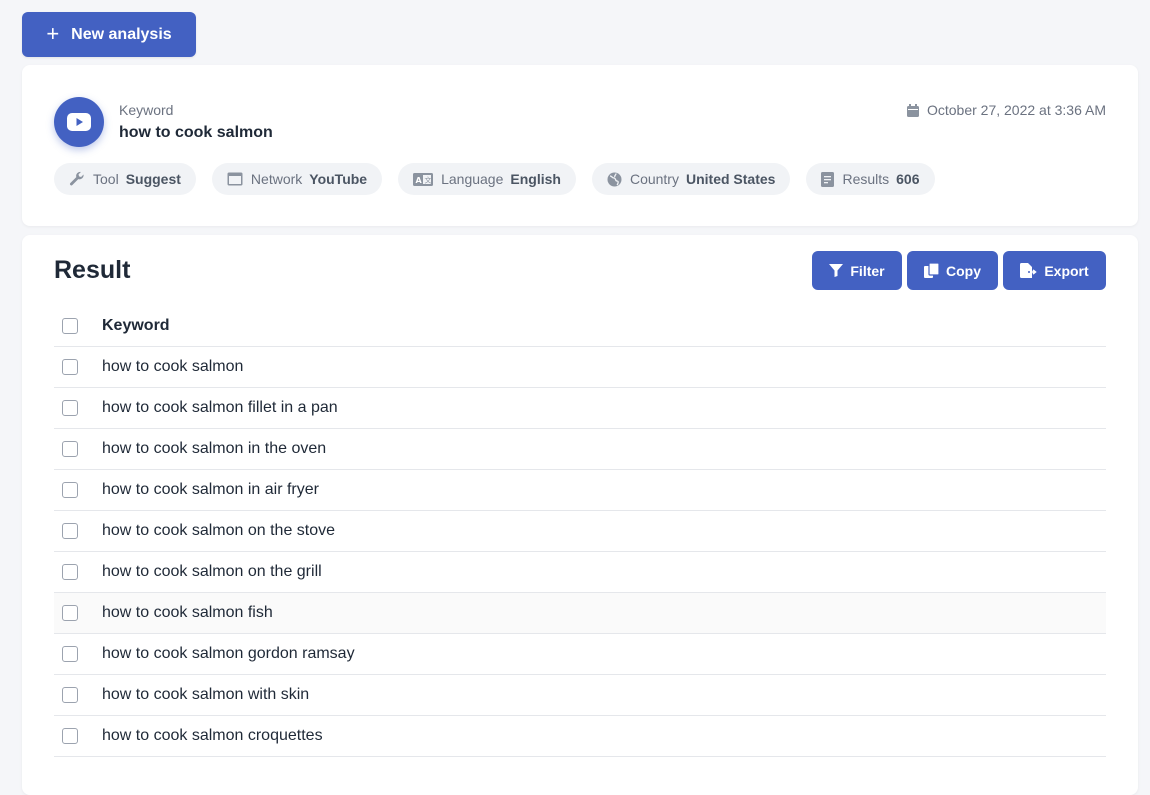 The width and height of the screenshot is (1150, 795). I want to click on copy-label: Copy, so click(963, 270).